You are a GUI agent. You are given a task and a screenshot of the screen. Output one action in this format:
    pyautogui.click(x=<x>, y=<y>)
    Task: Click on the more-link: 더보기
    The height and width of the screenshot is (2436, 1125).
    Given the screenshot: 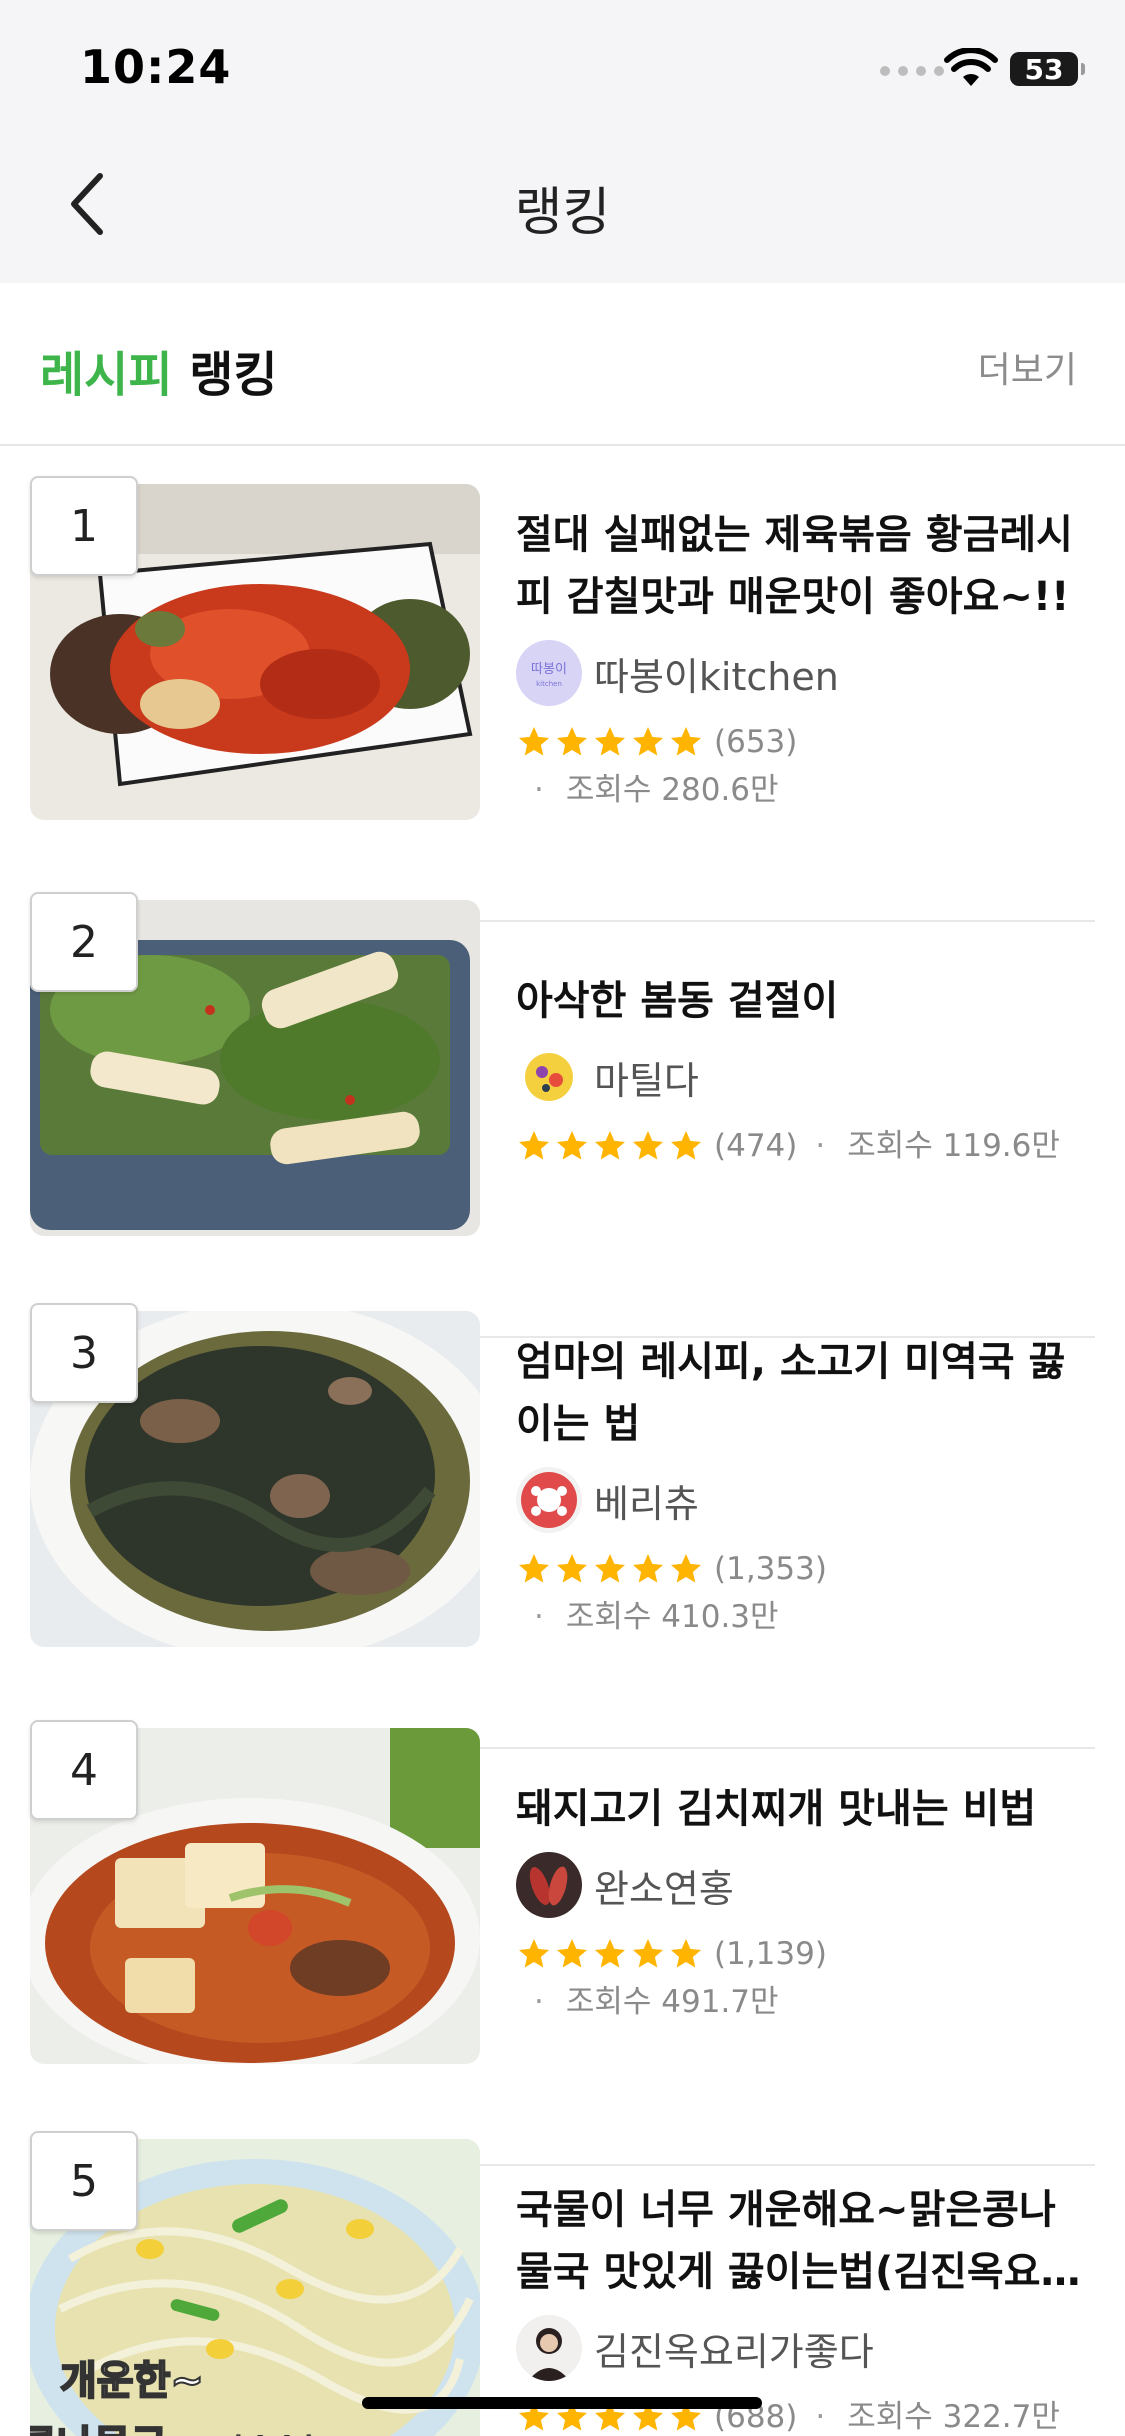 What is the action you would take?
    pyautogui.click(x=1027, y=367)
    